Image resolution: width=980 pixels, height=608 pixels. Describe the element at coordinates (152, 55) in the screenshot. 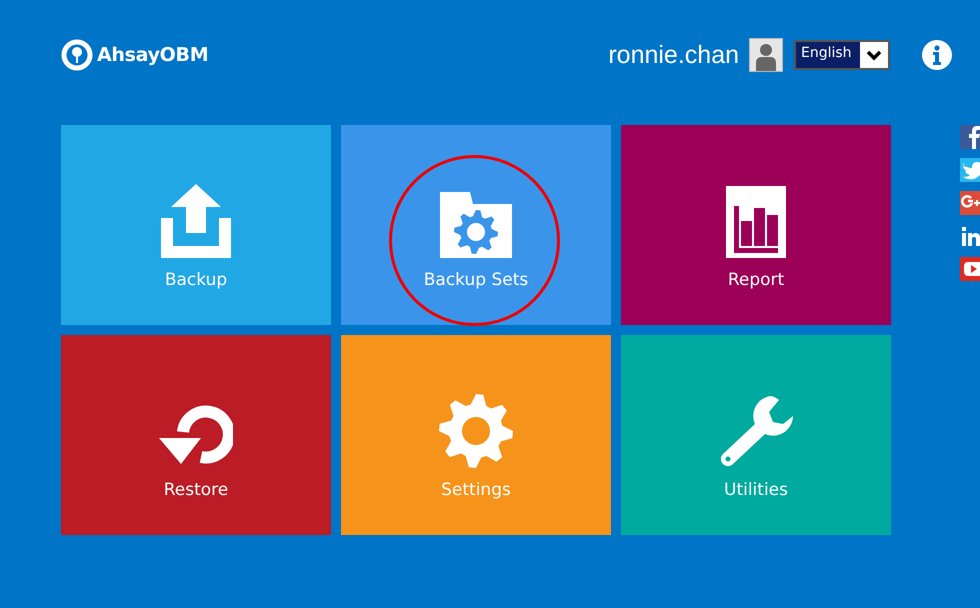

I see `logo-text: AhsayOBM` at that location.